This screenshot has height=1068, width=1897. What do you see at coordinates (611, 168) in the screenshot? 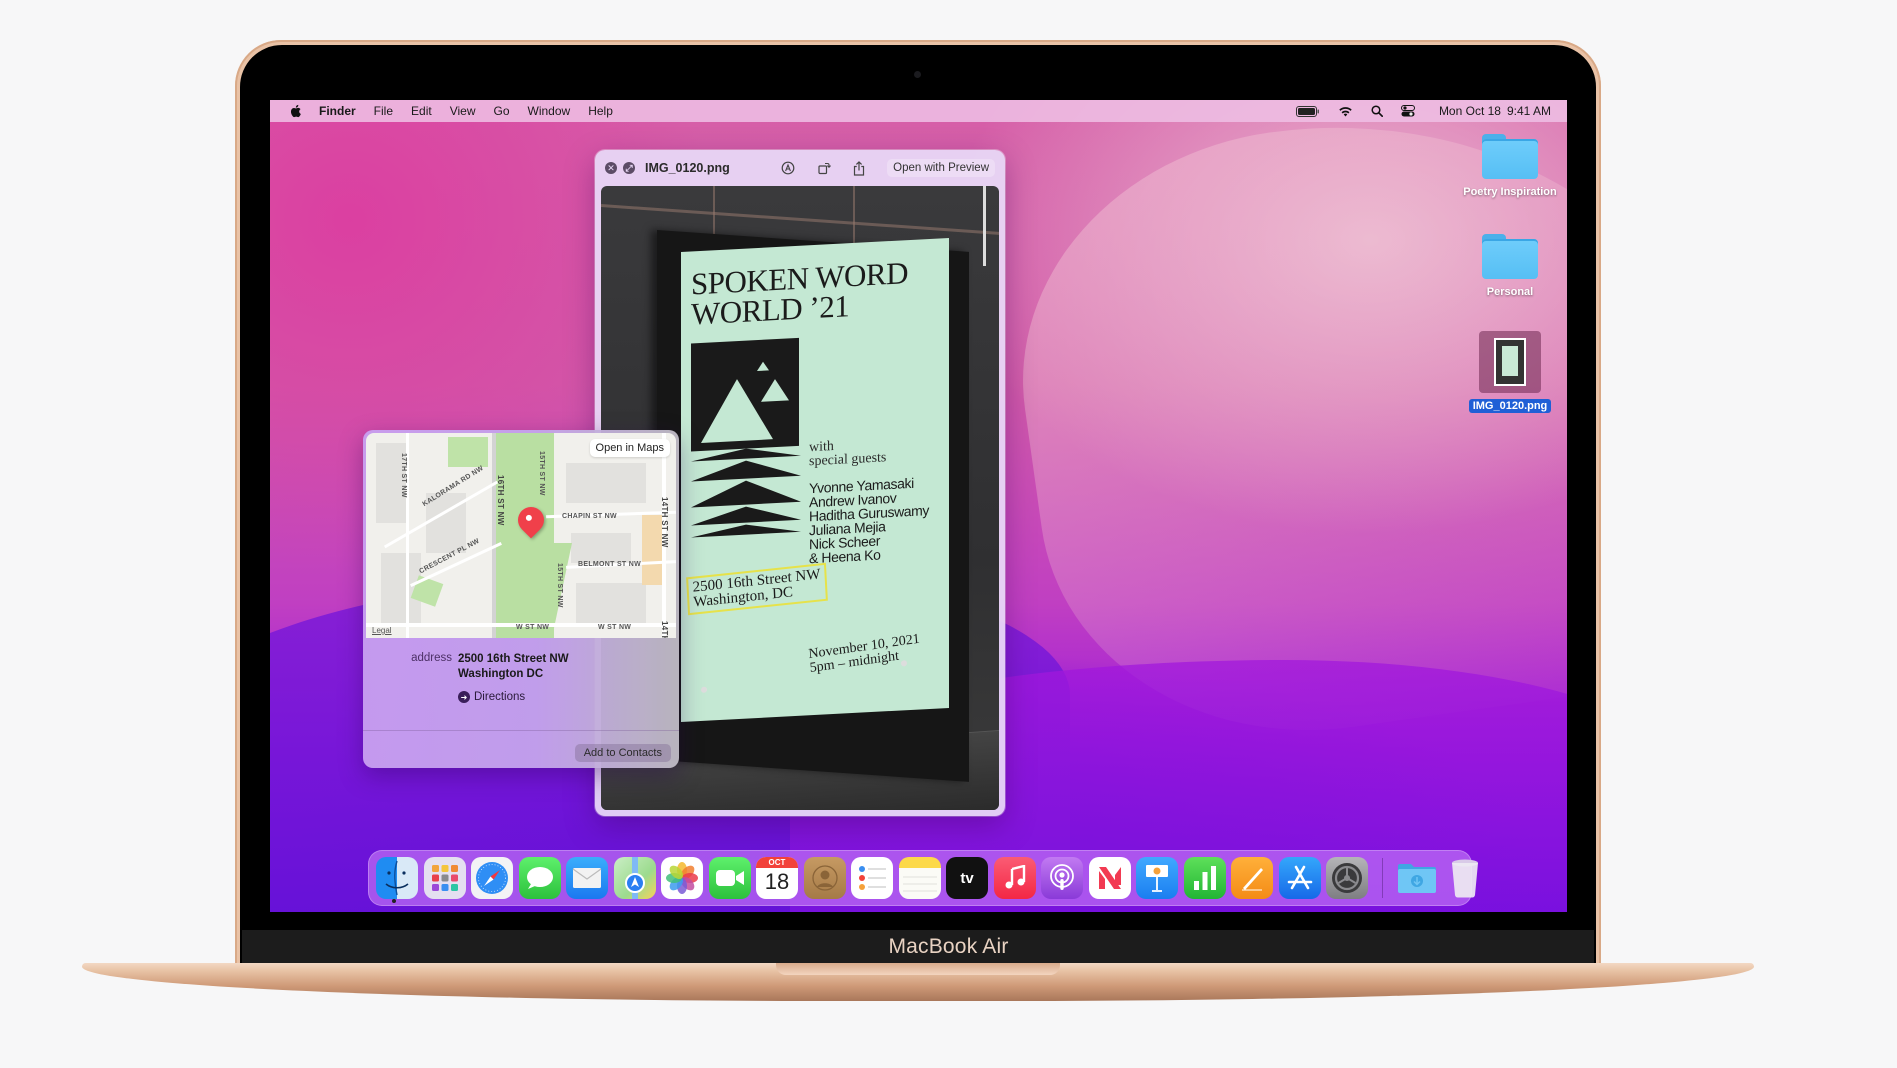
I see `close-button: ✕` at bounding box center [611, 168].